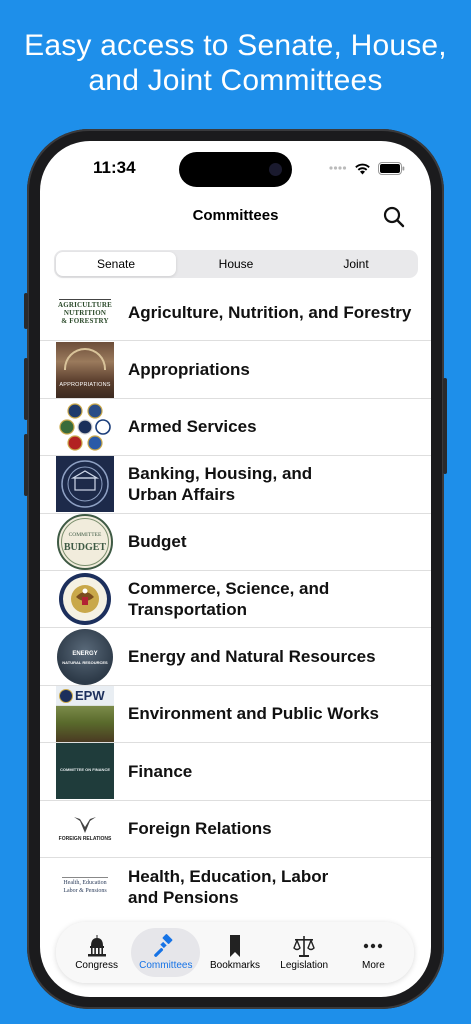 This screenshot has height=1024, width=471. I want to click on committee-row-banking: Banking, Housing, and Urban Affairs, so click(235, 485).